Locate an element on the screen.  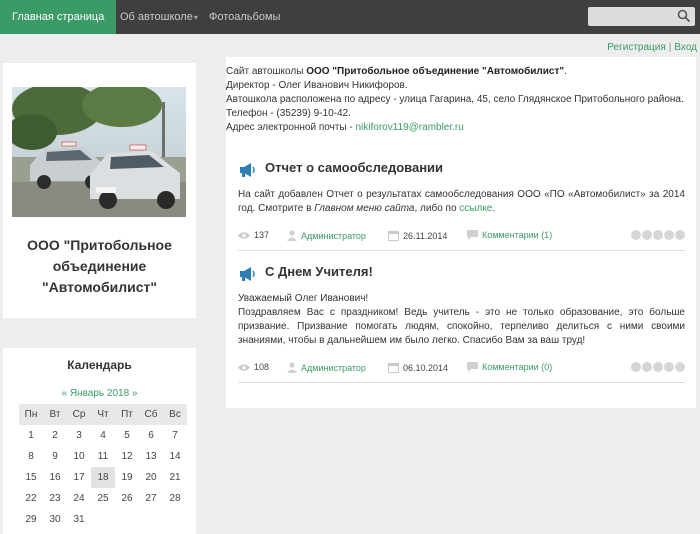
post-title: С Днем Учителя! is located at coordinates (319, 271).